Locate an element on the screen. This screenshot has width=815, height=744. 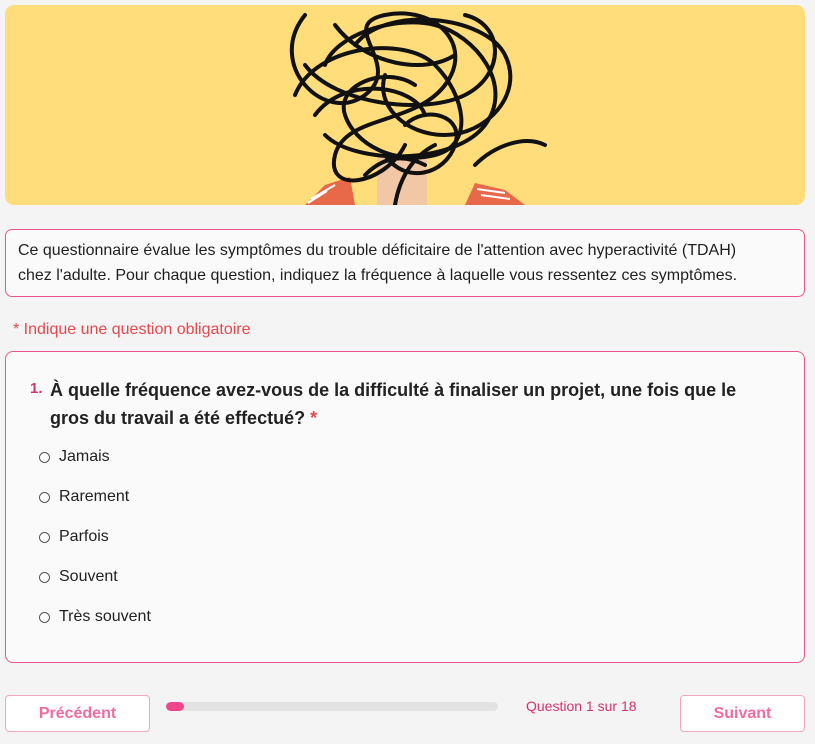
progress-bar is located at coordinates (332, 706).